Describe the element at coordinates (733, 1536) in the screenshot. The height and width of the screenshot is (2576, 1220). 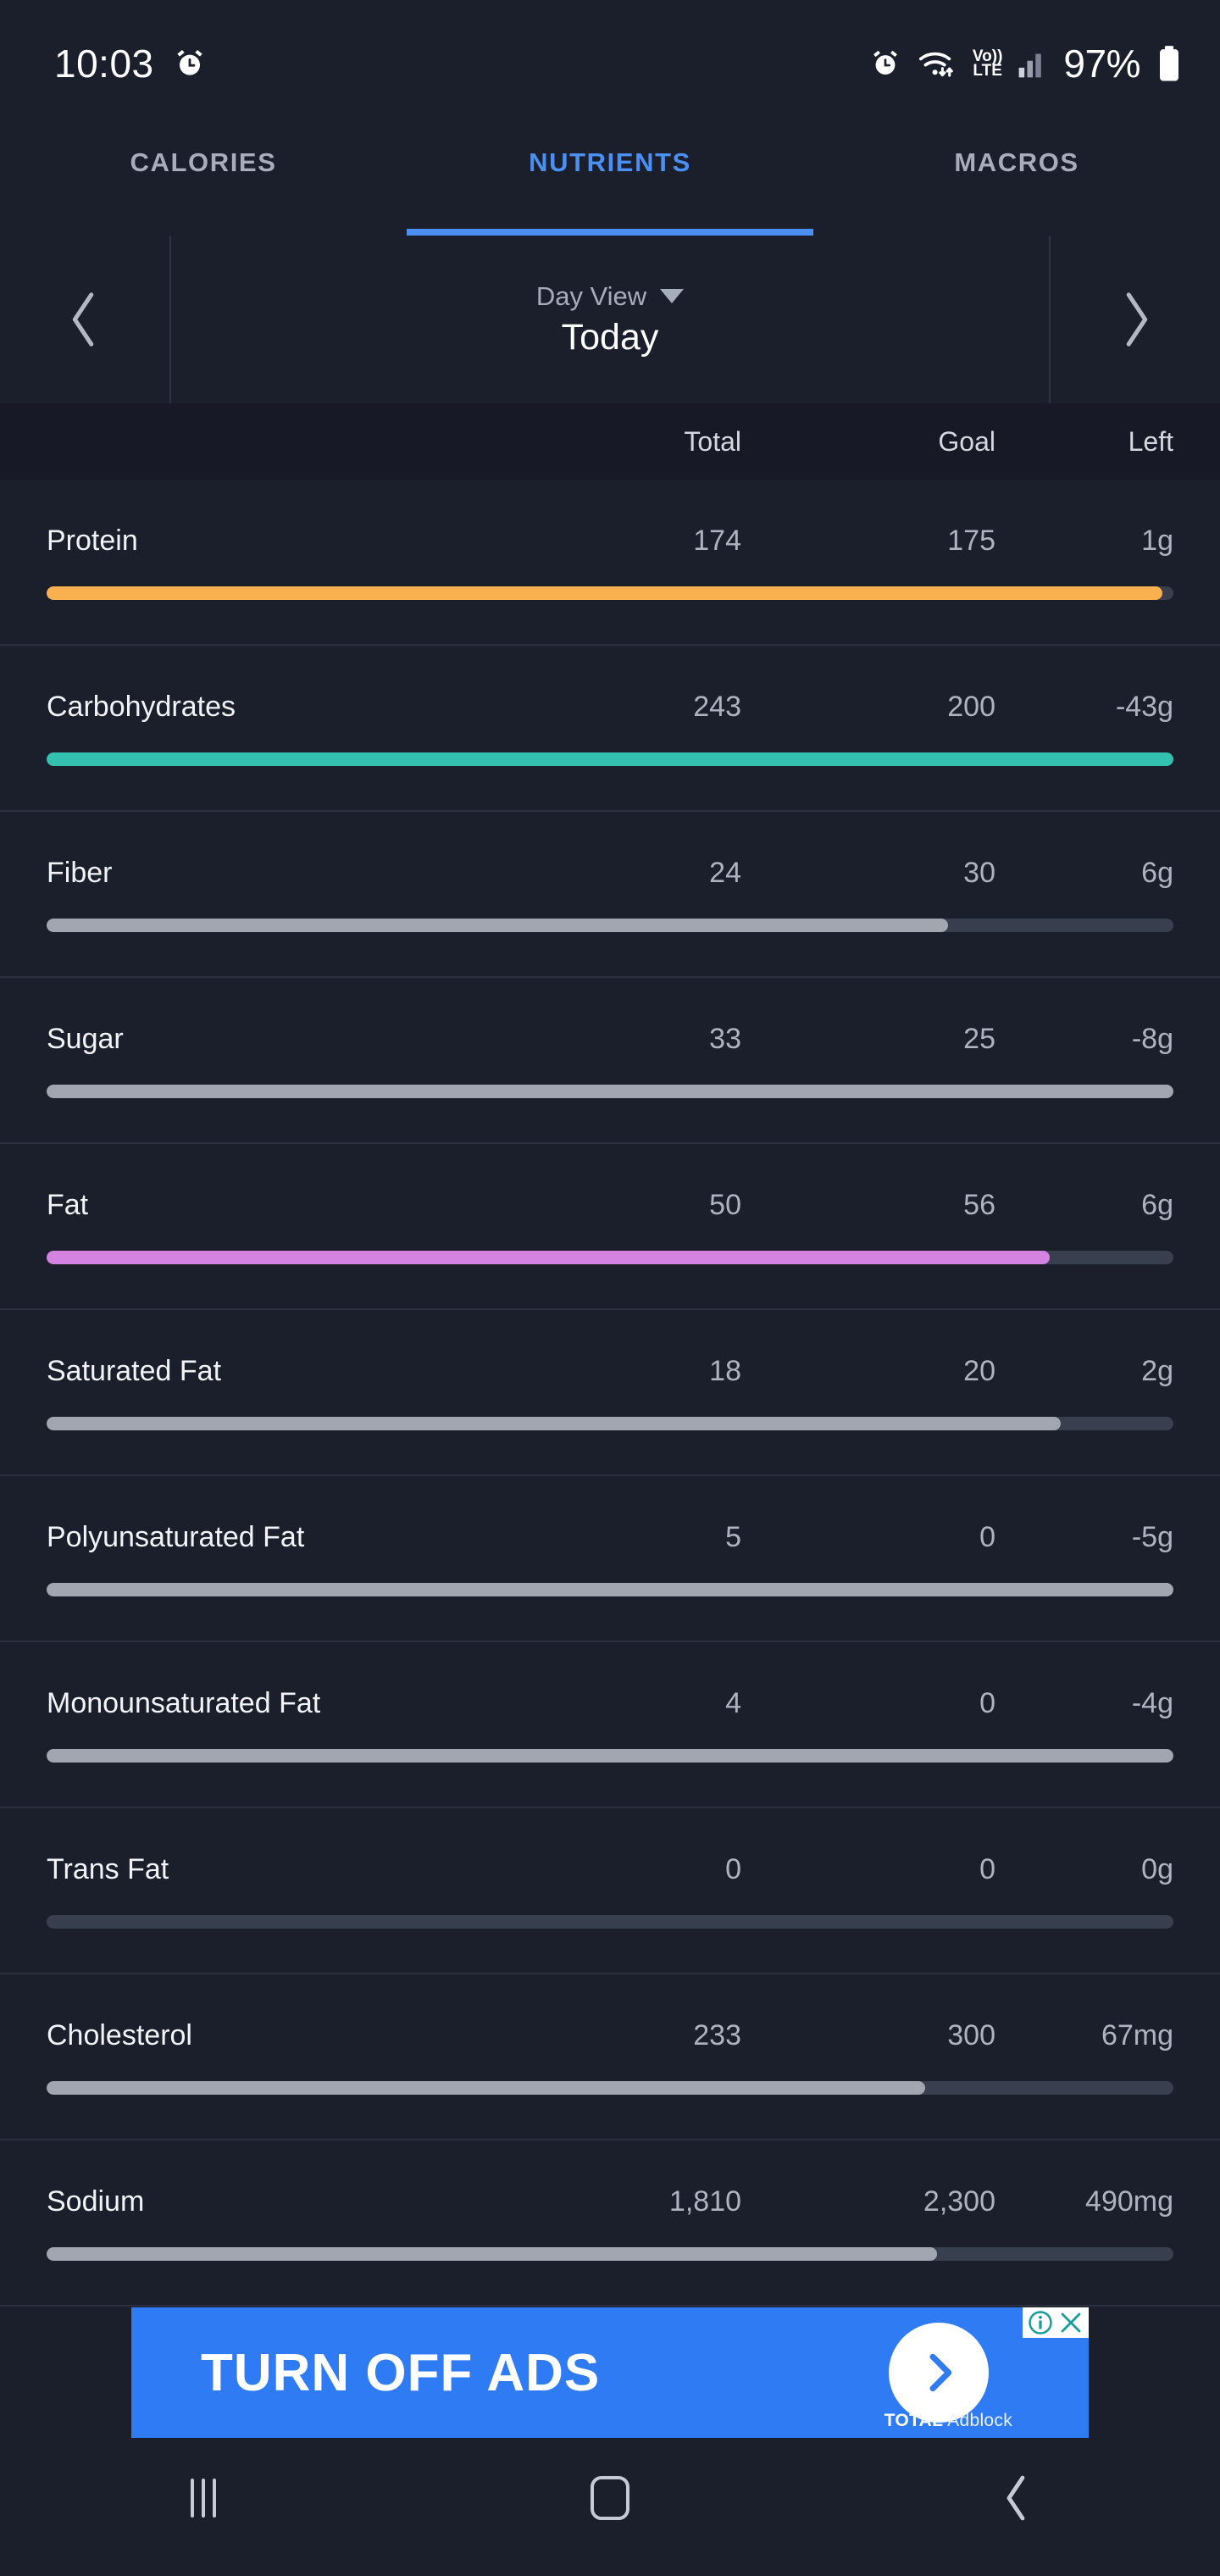
I see `nutrient-total: 5` at that location.